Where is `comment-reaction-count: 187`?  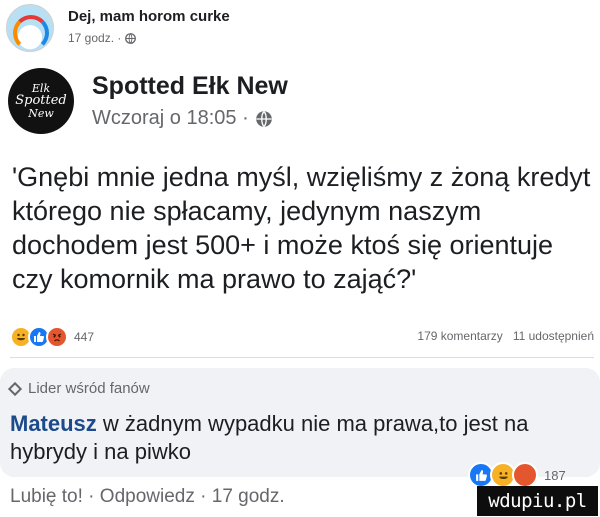
comment-reaction-count: 187 is located at coordinates (555, 475).